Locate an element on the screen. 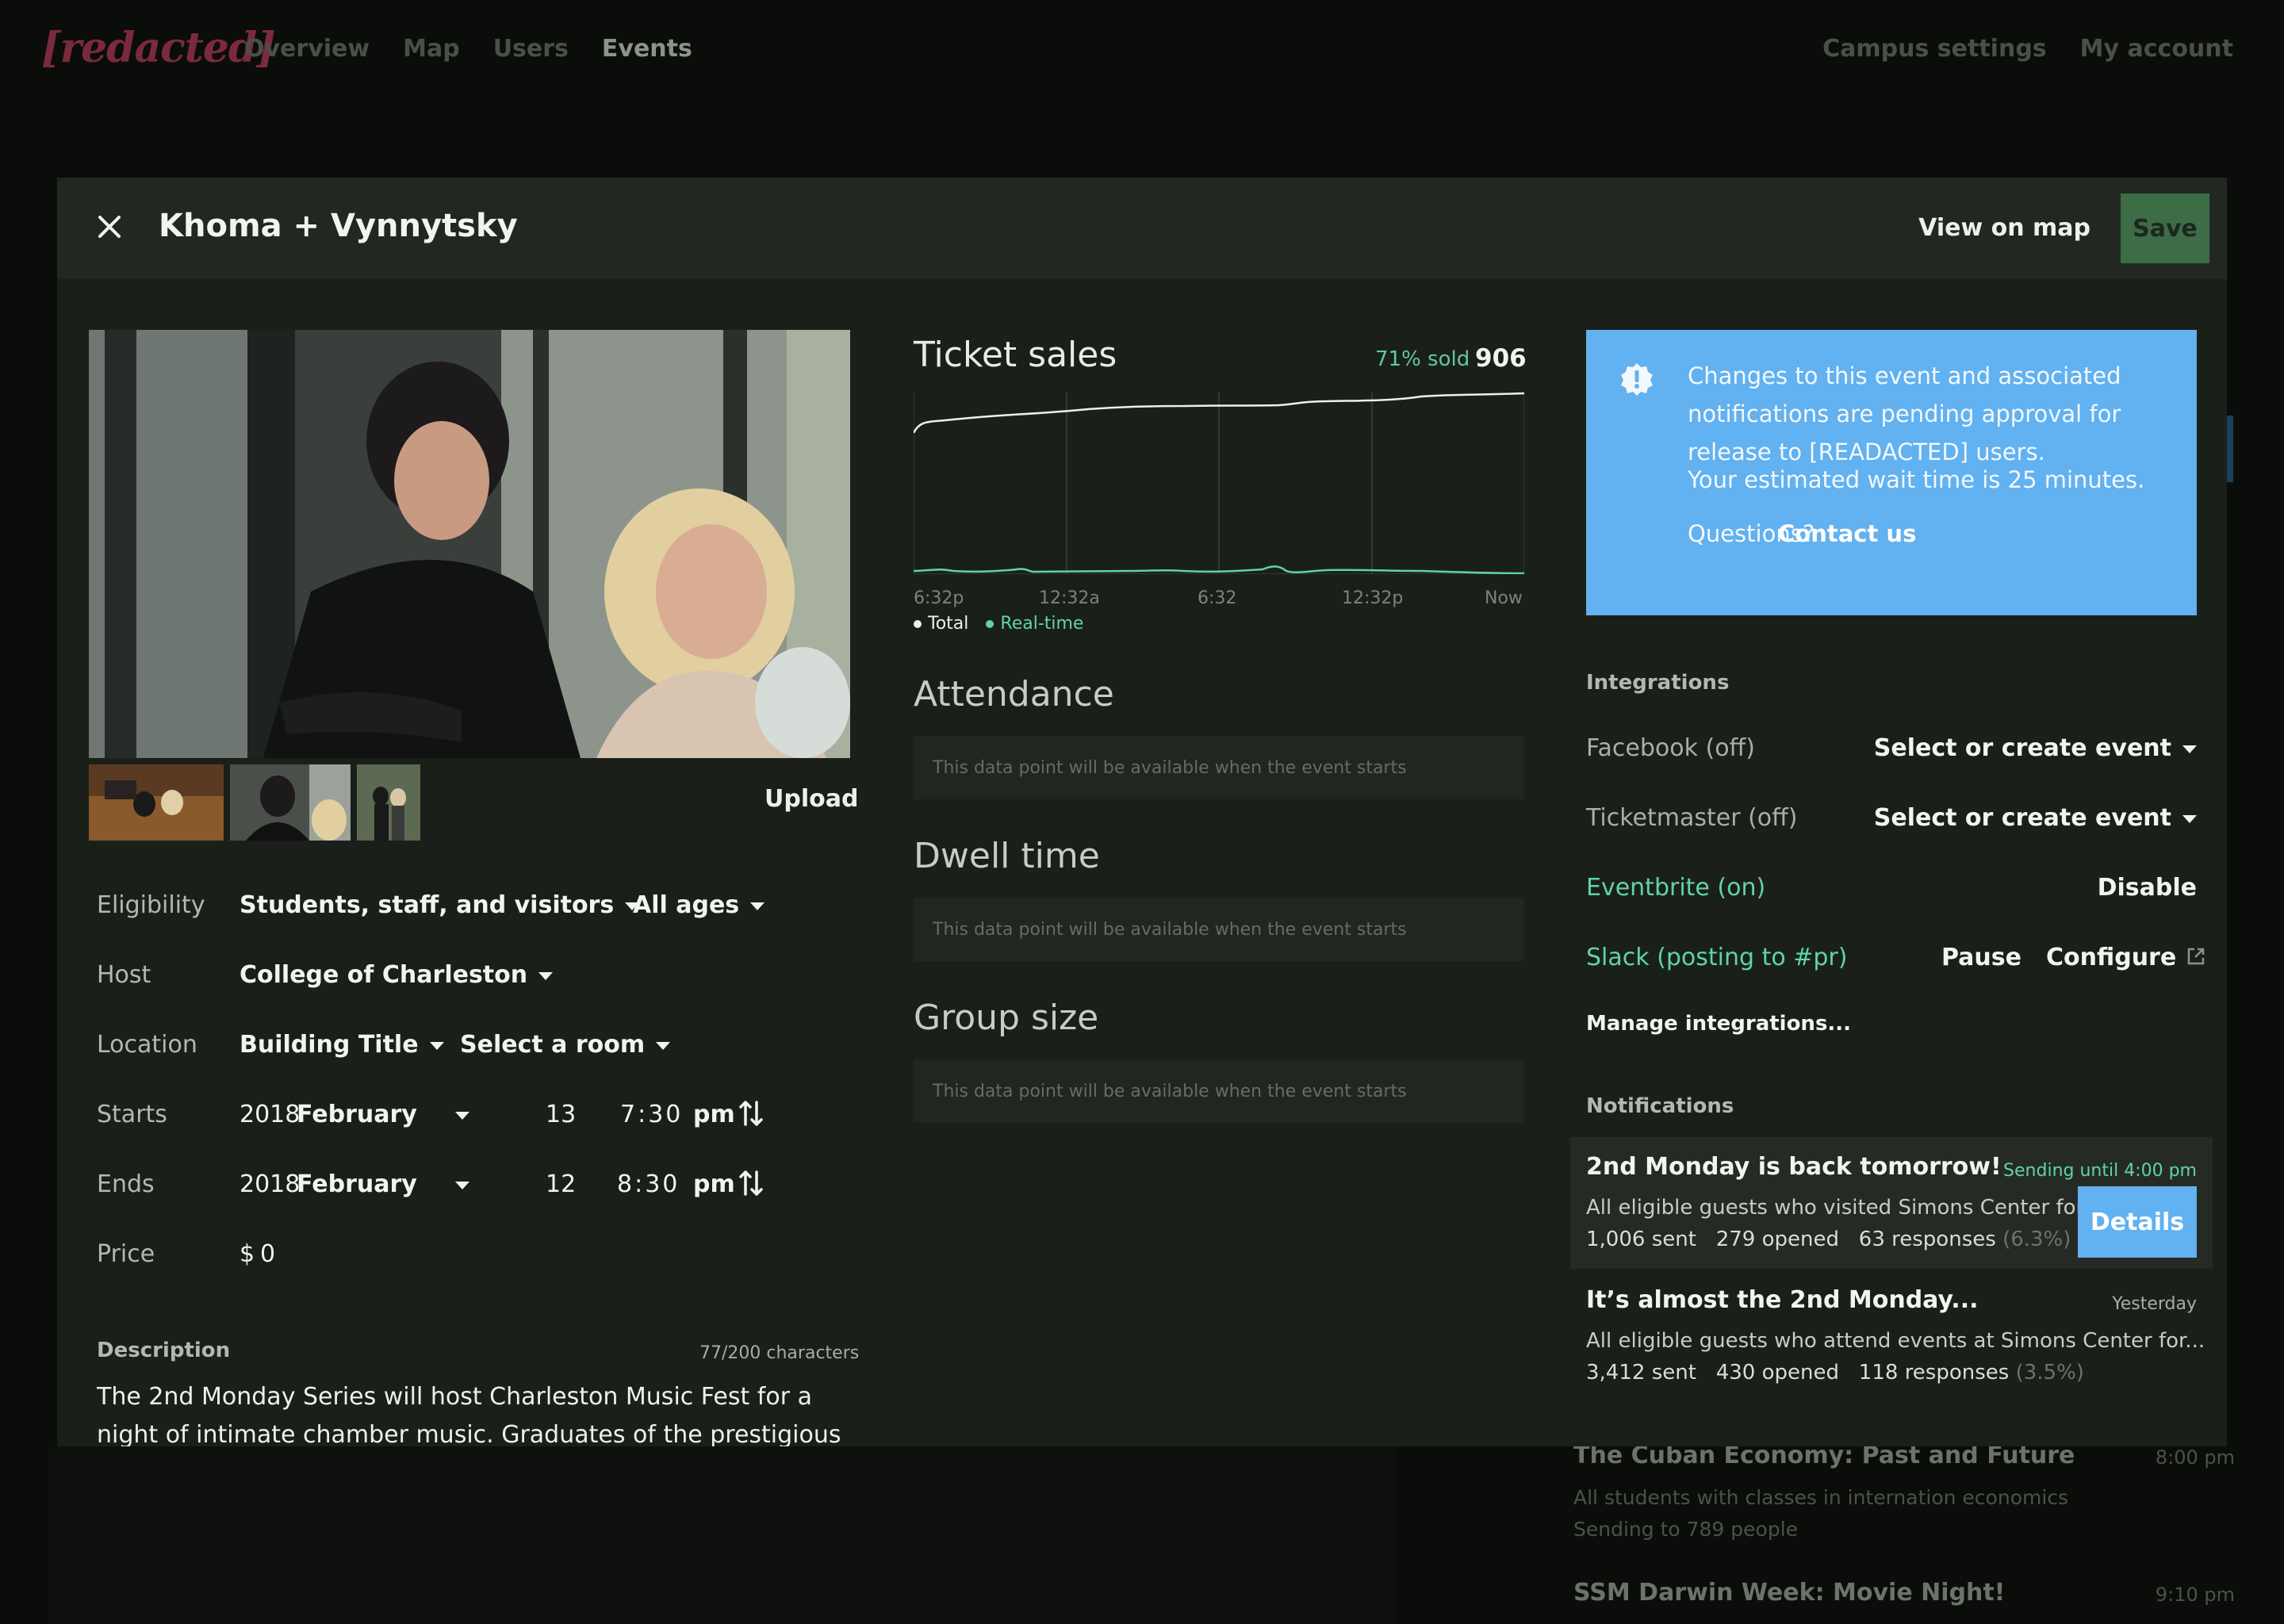 This screenshot has width=2284, height=1624. ticket-sales-percent: 71% sold is located at coordinates (1422, 359).